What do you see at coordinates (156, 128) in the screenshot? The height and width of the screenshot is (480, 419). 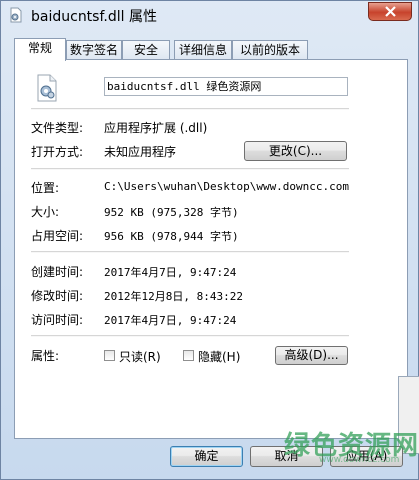 I see `file-type-value: 应用程序扩展 (.dll)` at bounding box center [156, 128].